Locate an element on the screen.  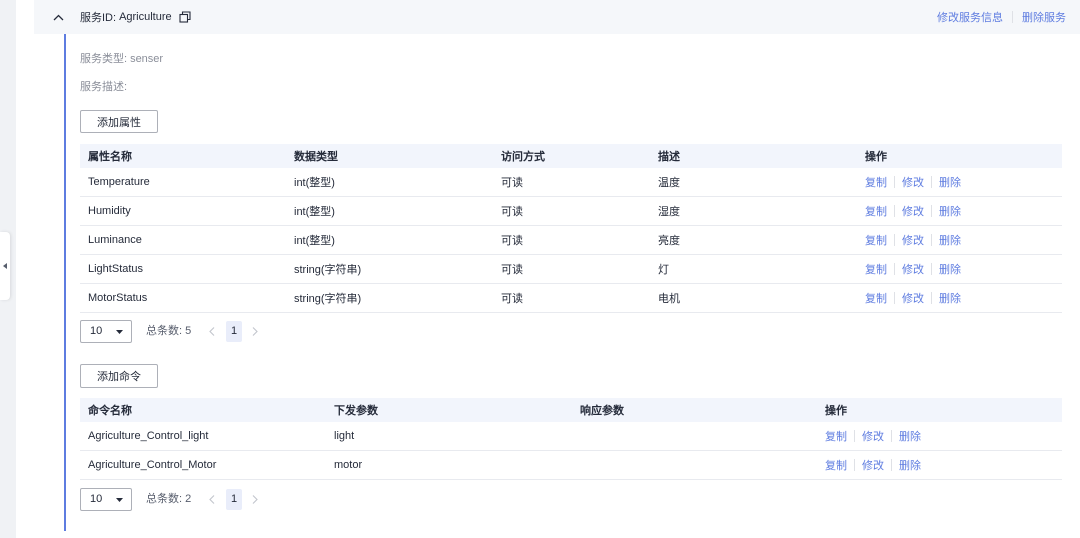
service-title: 服务ID: Agriculture is located at coordinates (135, 17).